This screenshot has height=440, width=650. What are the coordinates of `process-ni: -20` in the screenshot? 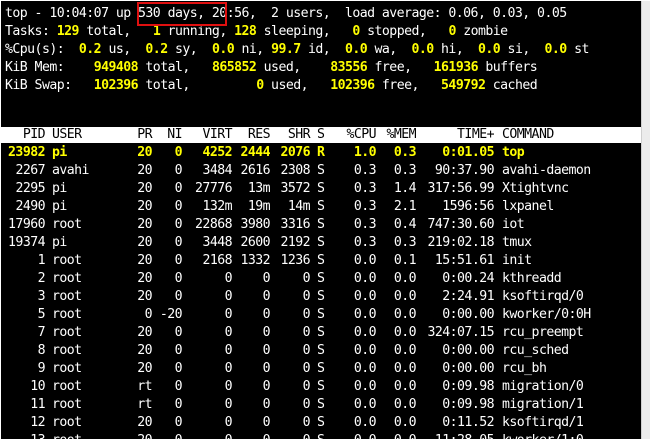 It's located at (171, 314).